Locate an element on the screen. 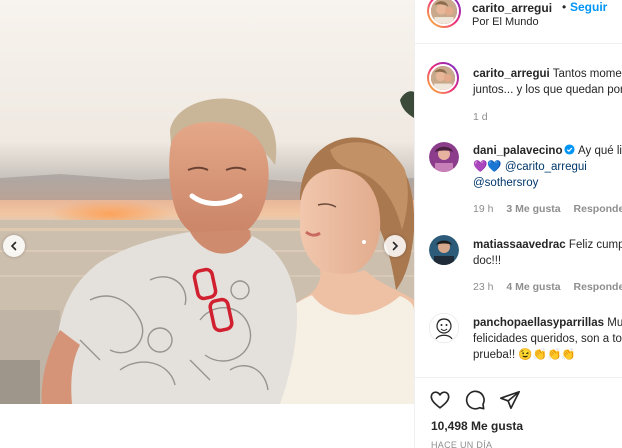 Image resolution: width=622 pixels, height=448 pixels. caption-text: Tantos momentos is located at coordinates (587, 74).